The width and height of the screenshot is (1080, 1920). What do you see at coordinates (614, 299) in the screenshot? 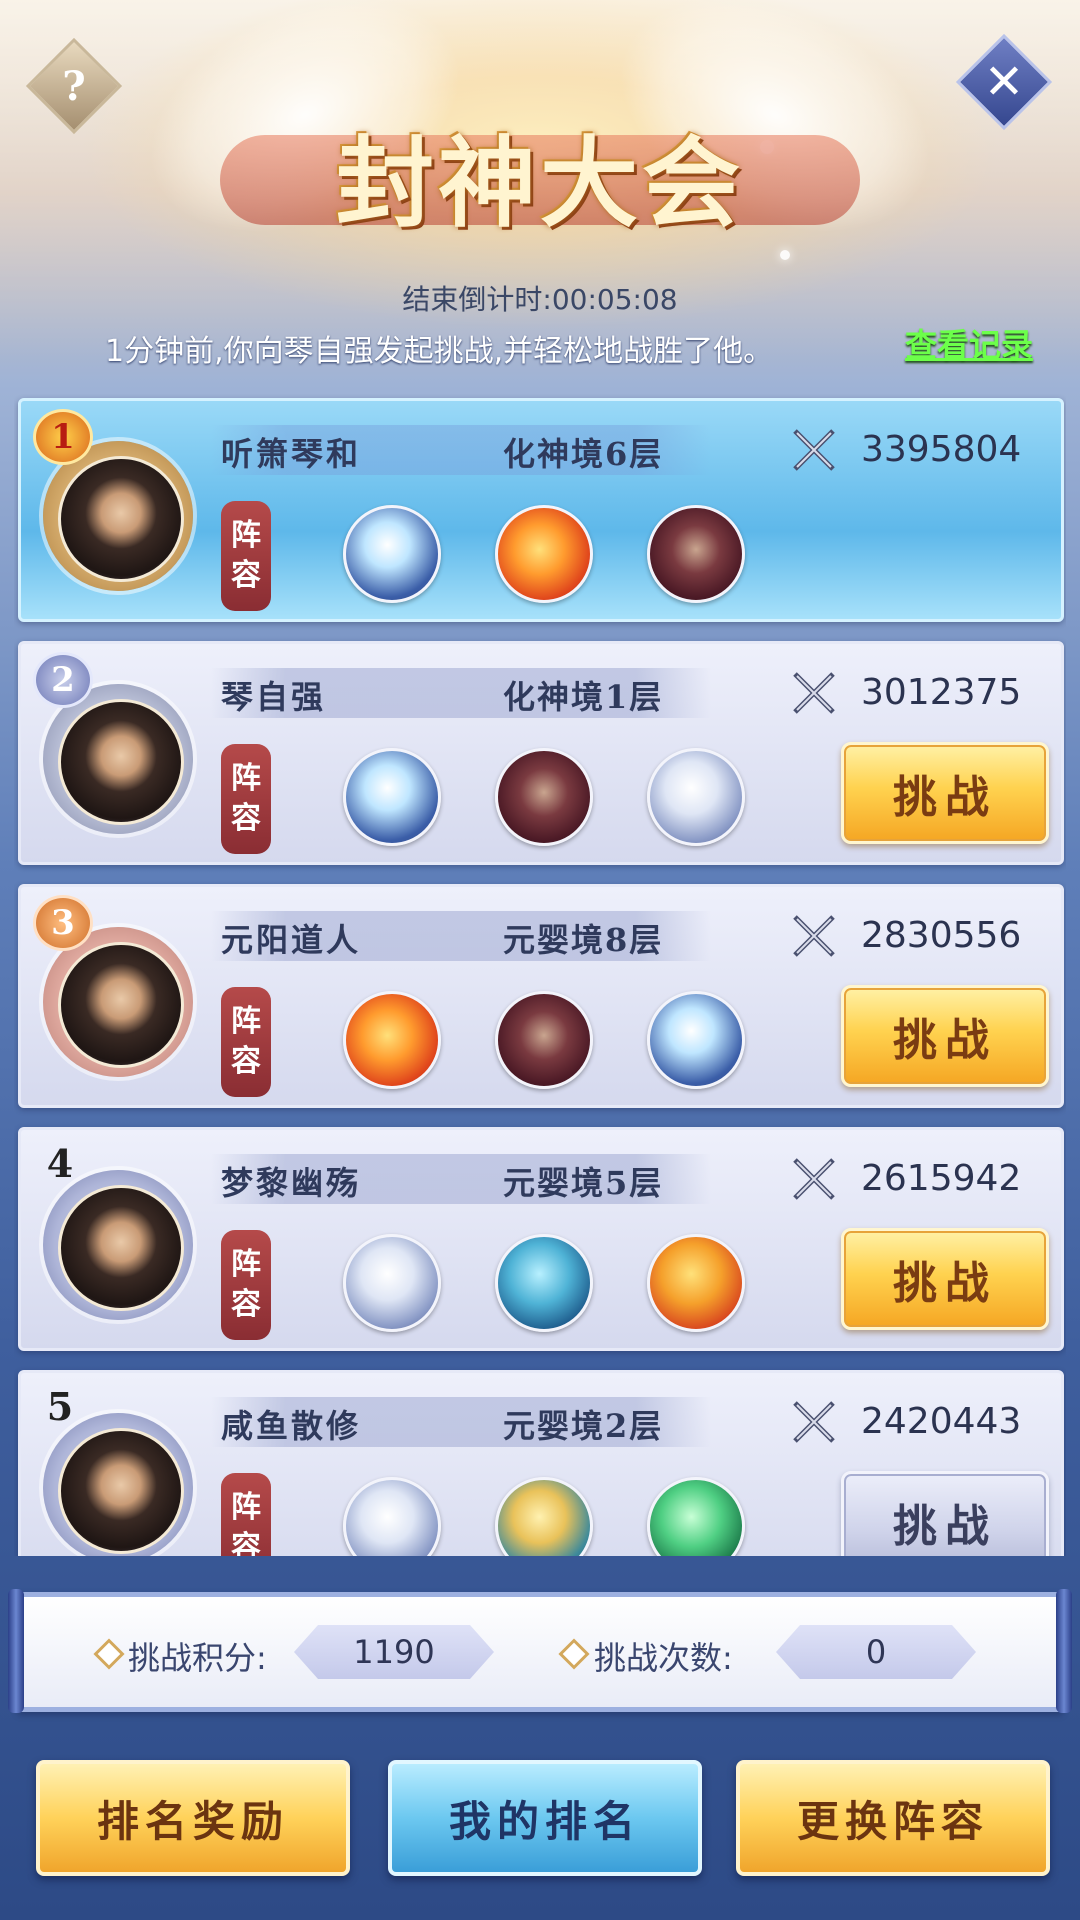
I see `countdown-value: 00:05:08` at bounding box center [614, 299].